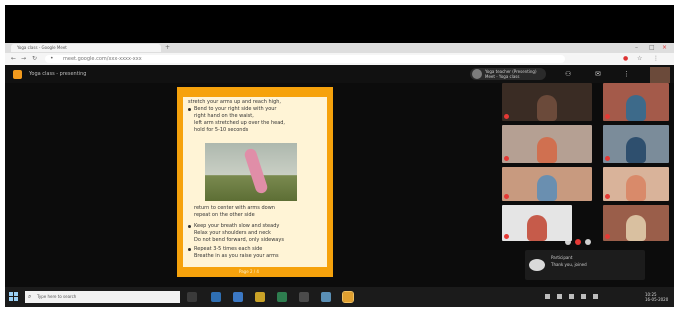 The width and height of the screenshot is (681, 316). What do you see at coordinates (167, 47) in the screenshot?
I see `new-tab-icon: +` at bounding box center [167, 47].